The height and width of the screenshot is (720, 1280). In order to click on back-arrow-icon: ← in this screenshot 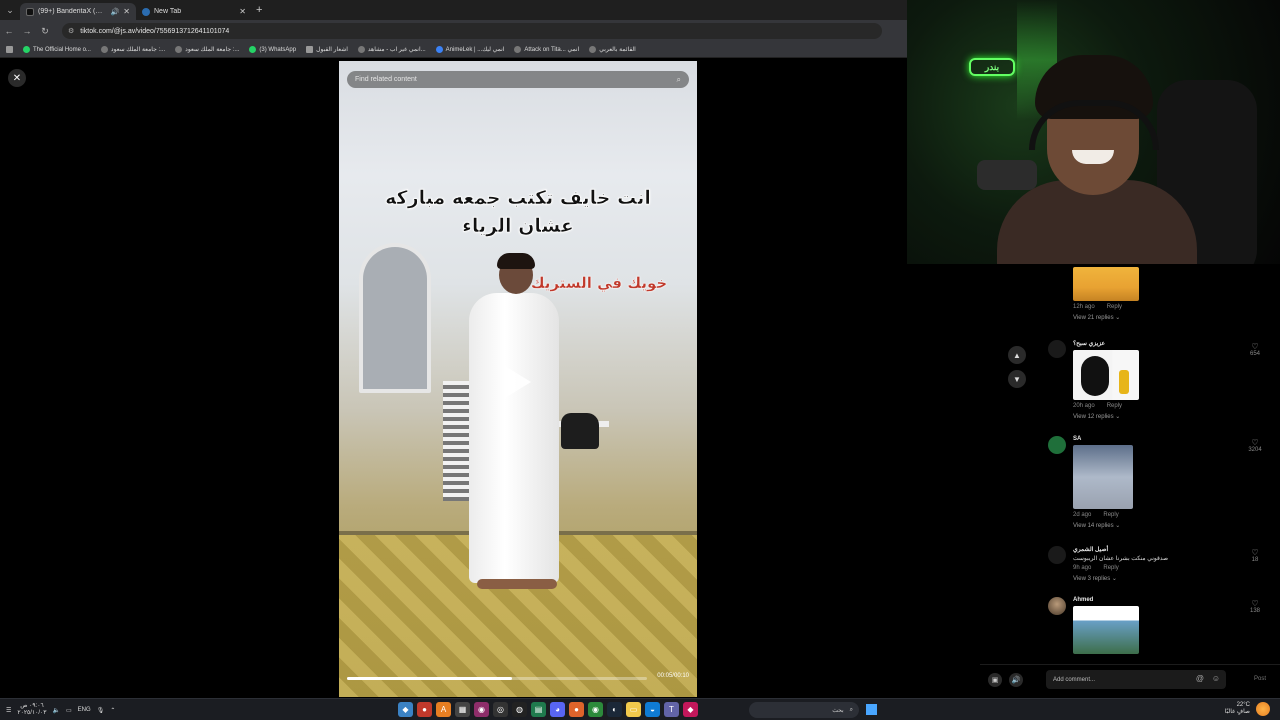, I will do `click(9, 31)`.